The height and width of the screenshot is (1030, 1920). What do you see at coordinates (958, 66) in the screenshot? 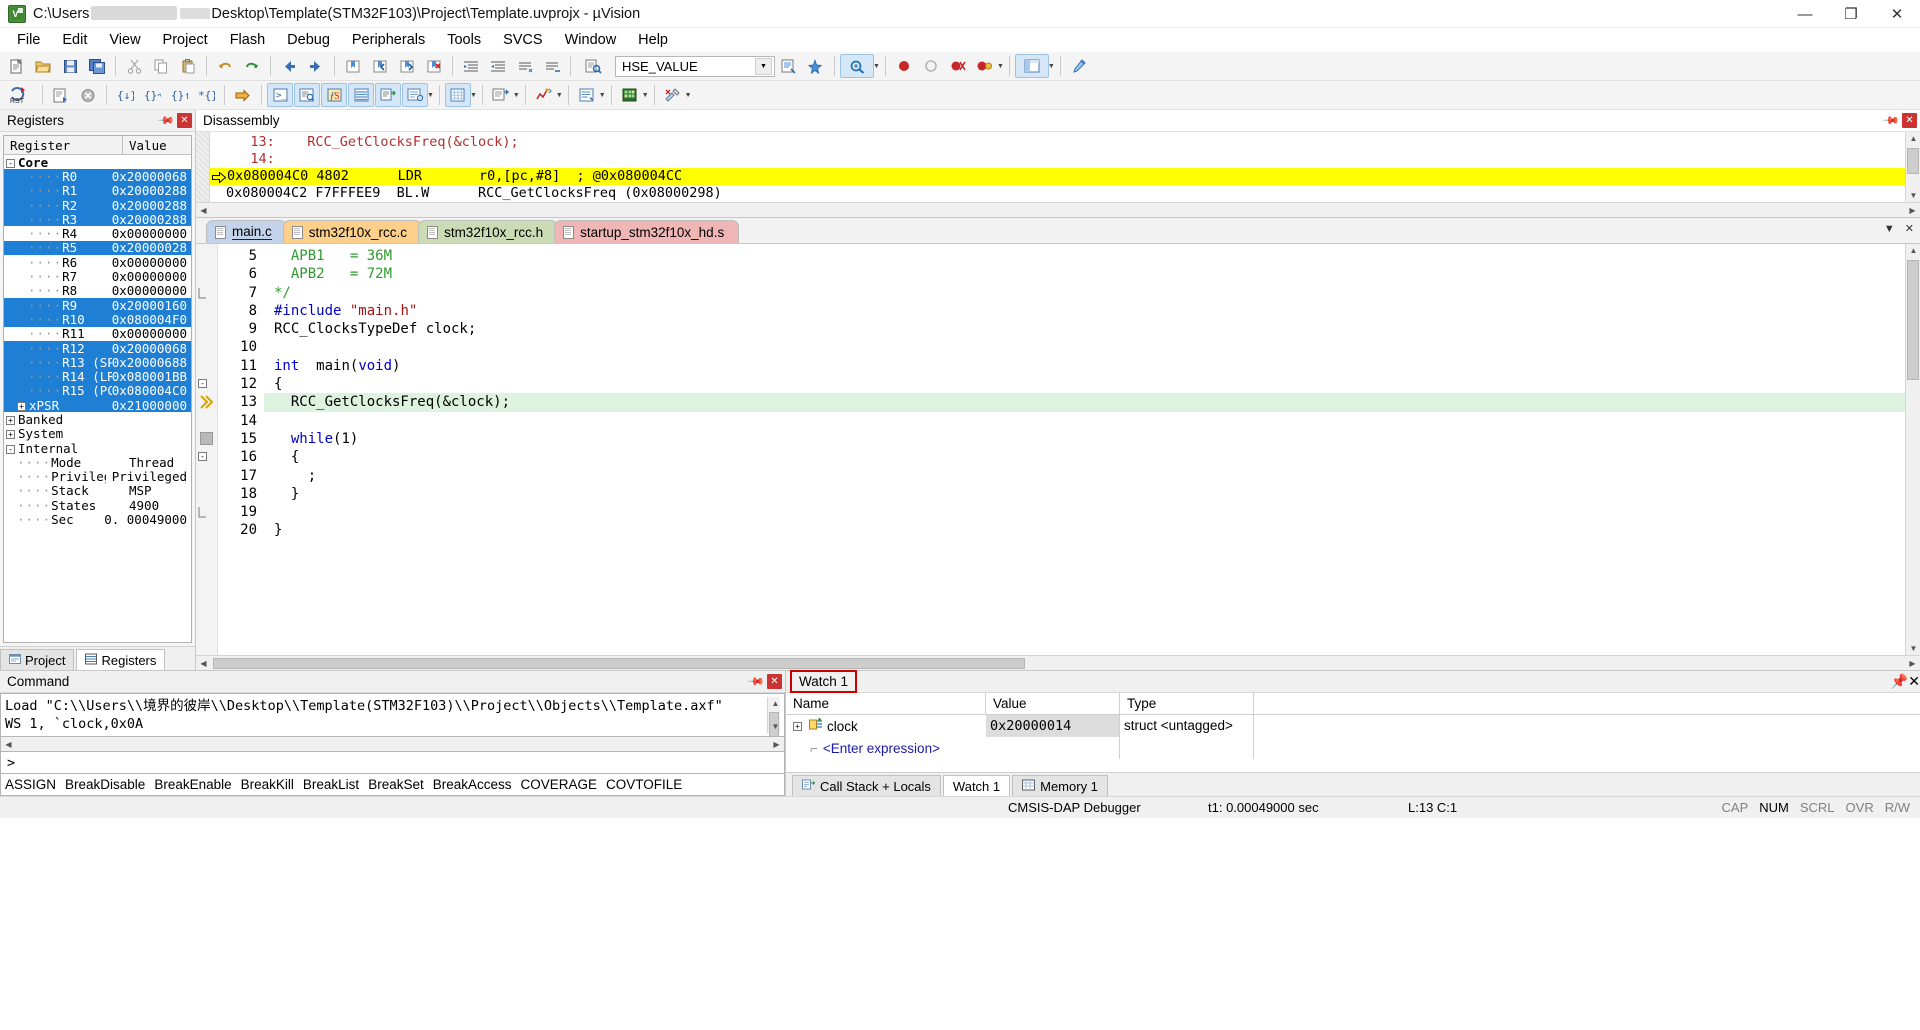
I see `breakpoint-kill-all-icon` at bounding box center [958, 66].